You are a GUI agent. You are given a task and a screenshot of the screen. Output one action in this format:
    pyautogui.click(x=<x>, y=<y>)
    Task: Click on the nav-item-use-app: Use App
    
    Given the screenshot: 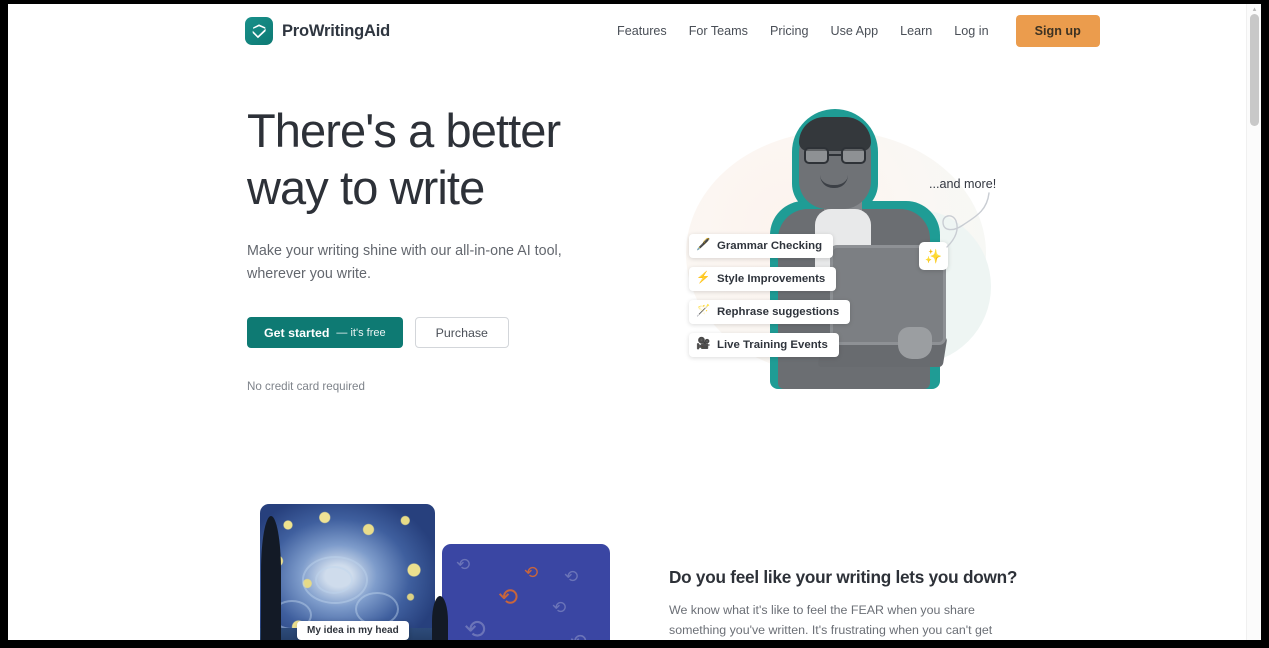 What is the action you would take?
    pyautogui.click(x=854, y=31)
    